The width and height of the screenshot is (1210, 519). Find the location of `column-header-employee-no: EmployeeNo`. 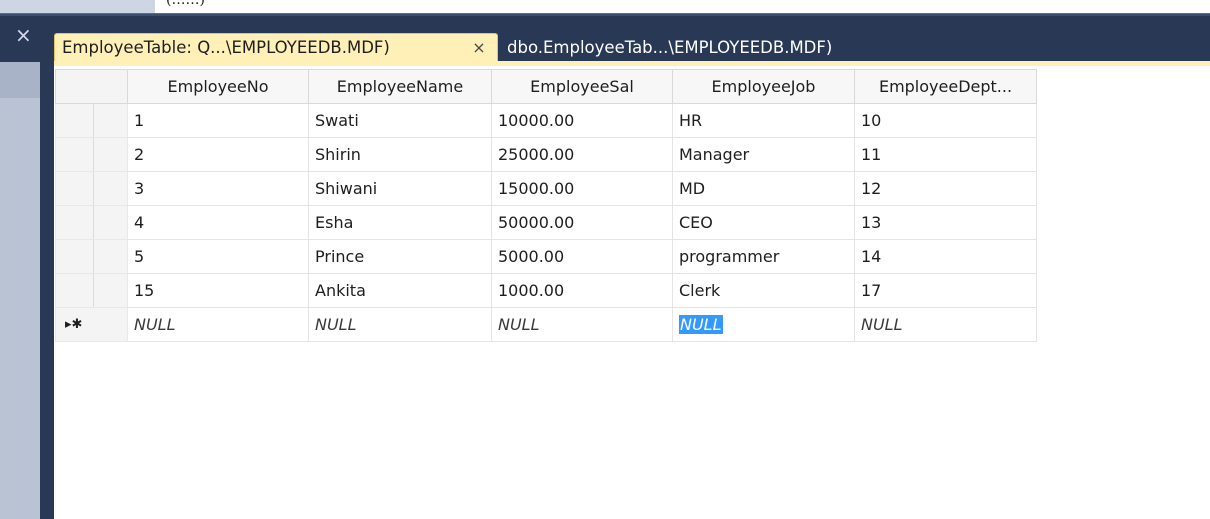

column-header-employee-no: EmployeeNo is located at coordinates (218, 86).